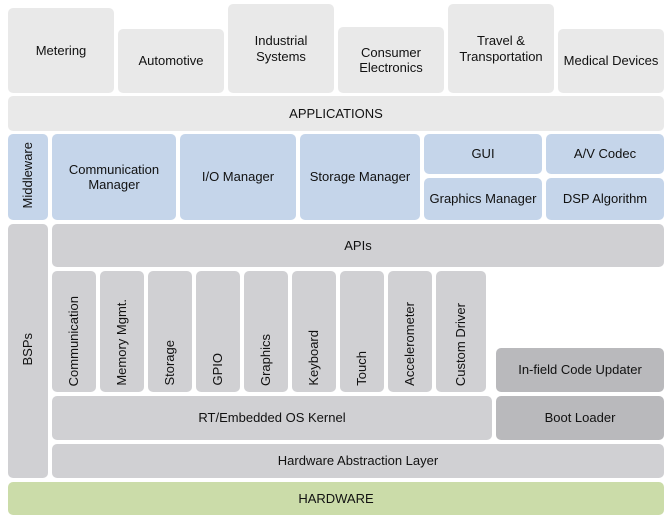 The height and width of the screenshot is (521, 670). I want to click on middleware-box-graphics-manager: Graphics Manager, so click(483, 199).